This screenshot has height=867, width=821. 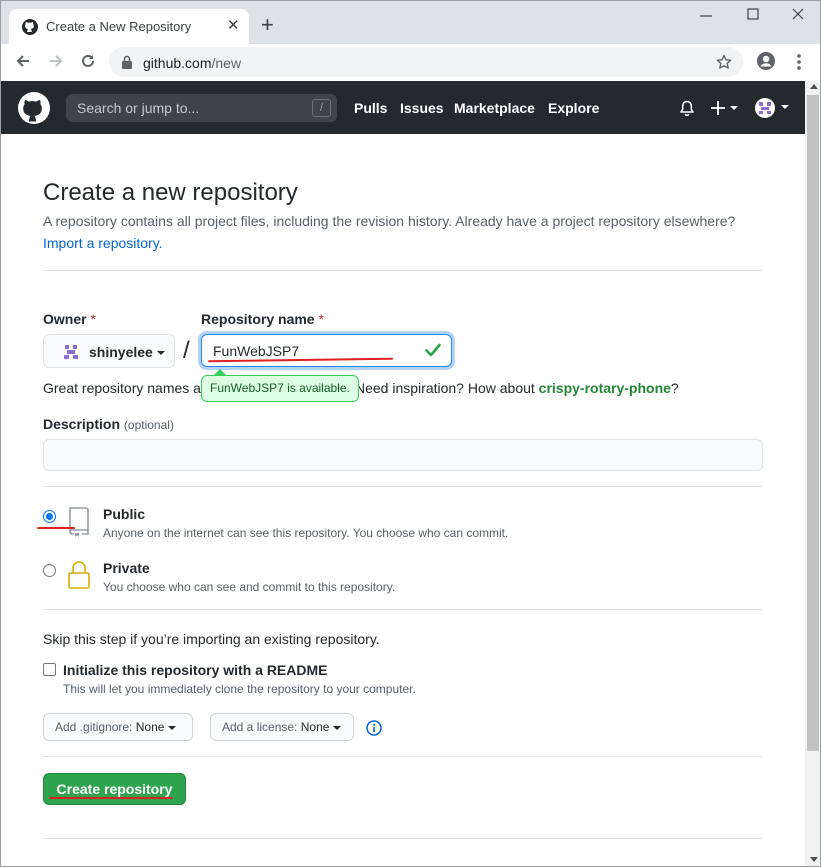 I want to click on owner-select: shinyelee, so click(x=109, y=351).